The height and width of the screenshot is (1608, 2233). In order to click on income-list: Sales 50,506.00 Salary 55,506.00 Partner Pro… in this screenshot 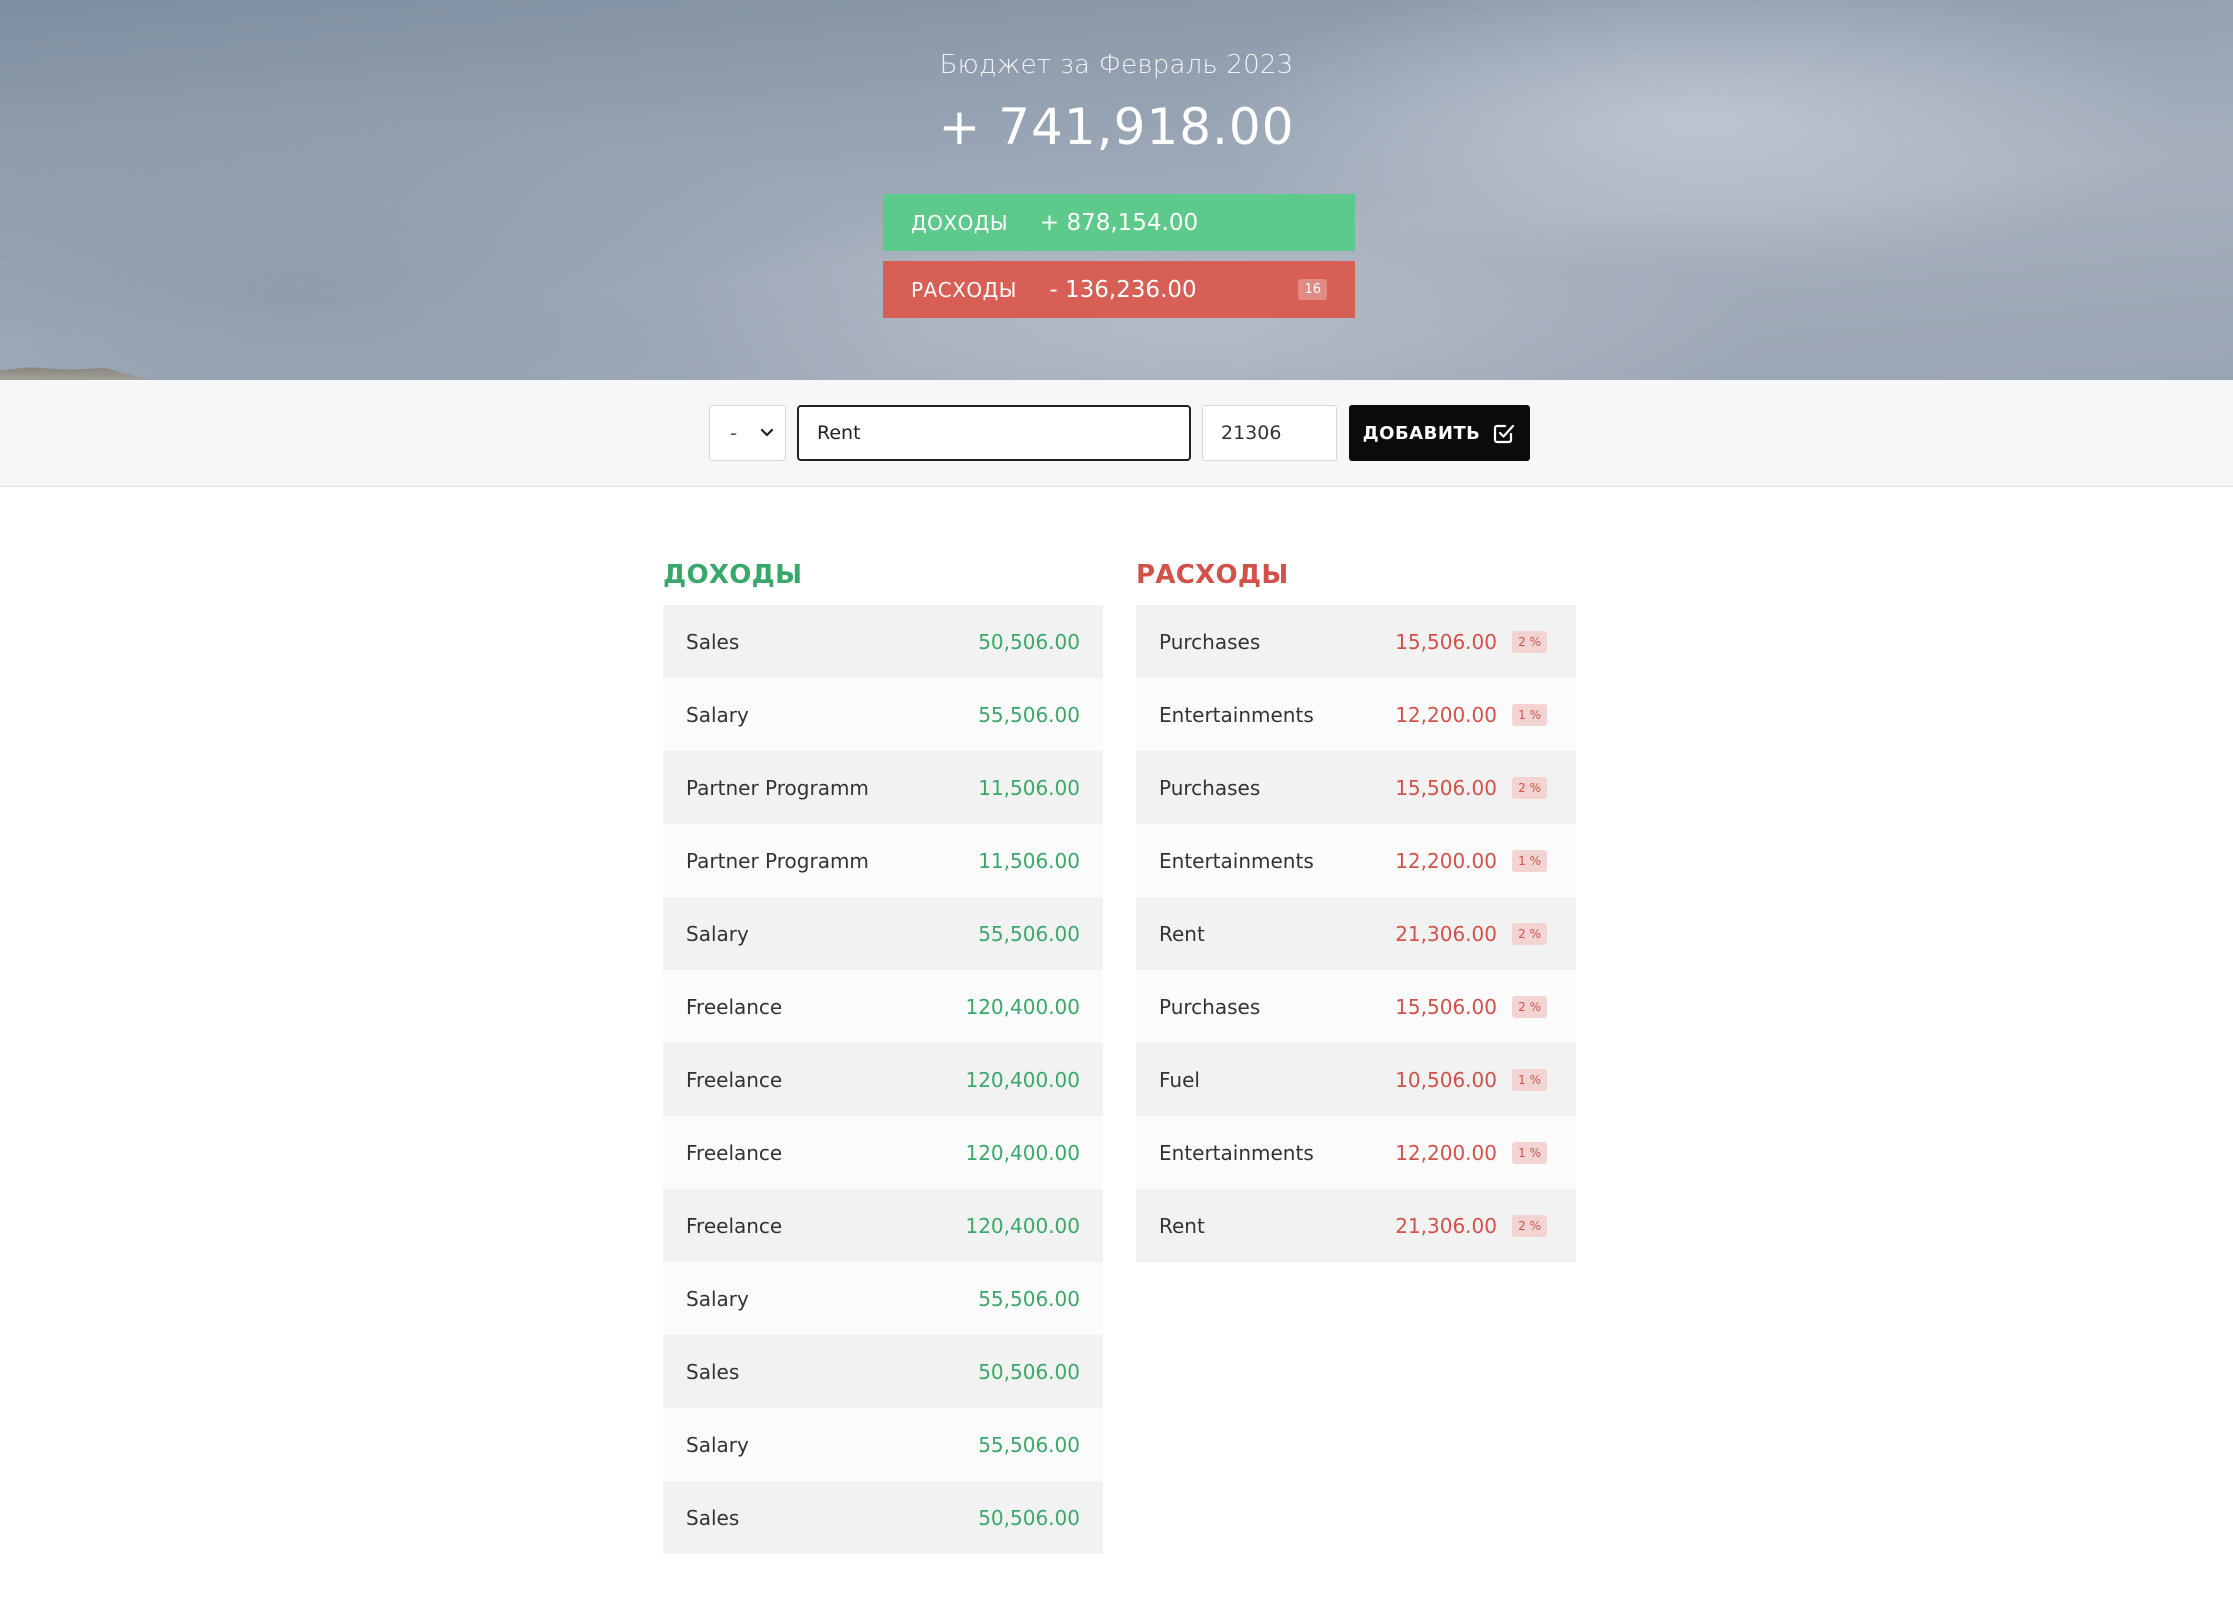, I will do `click(883, 1079)`.